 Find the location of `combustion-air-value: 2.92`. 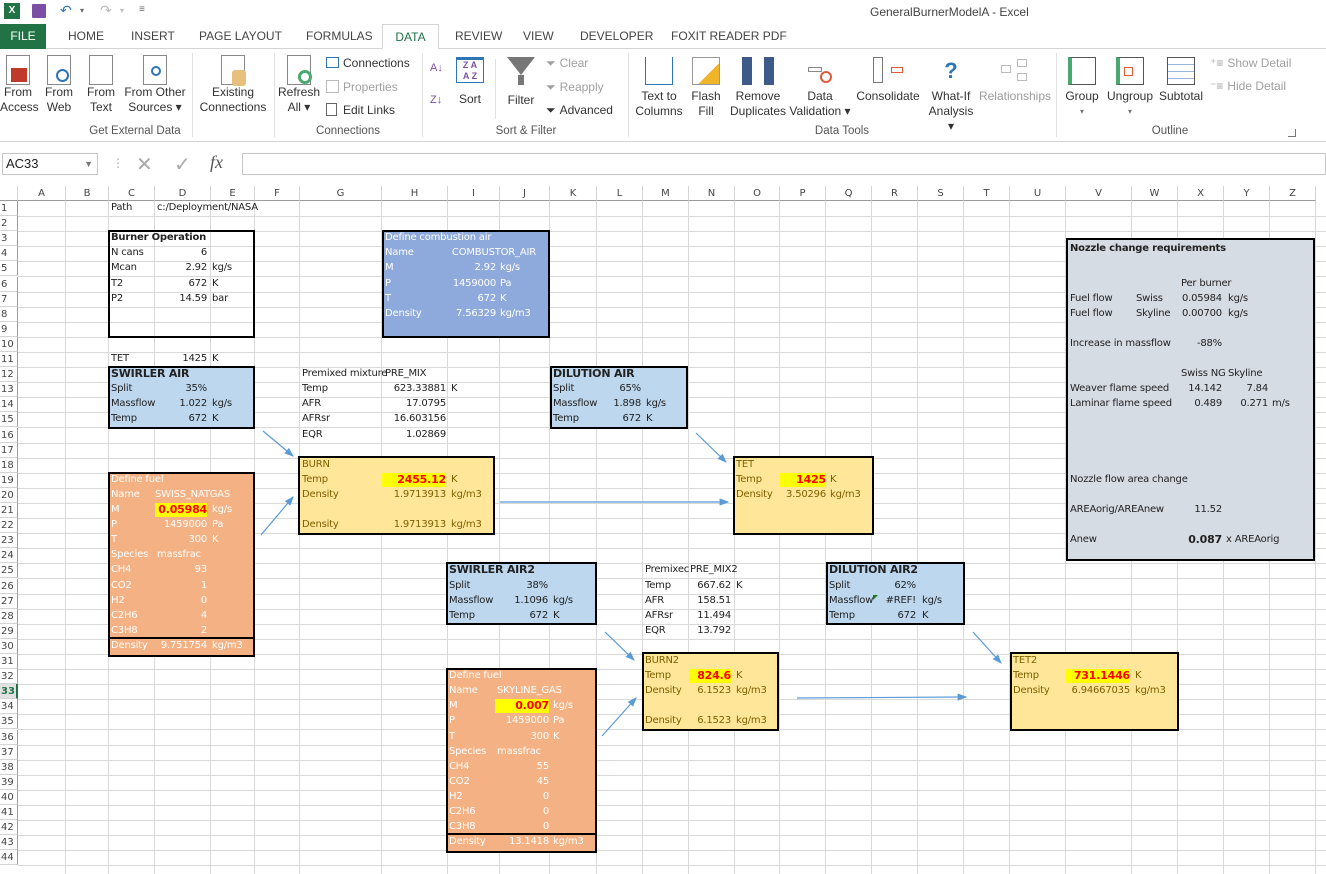

combustion-air-value: 2.92 is located at coordinates (463, 268).